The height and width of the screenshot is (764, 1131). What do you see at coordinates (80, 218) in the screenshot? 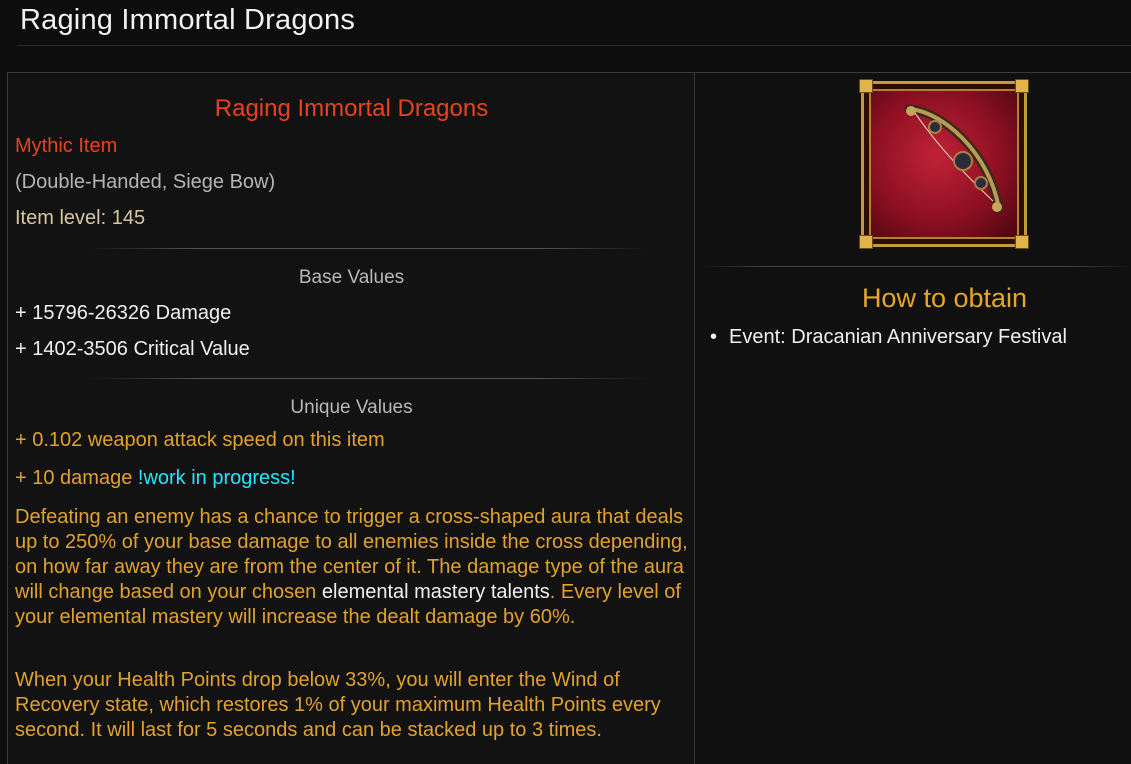
I see `item-level: Item level: 145` at bounding box center [80, 218].